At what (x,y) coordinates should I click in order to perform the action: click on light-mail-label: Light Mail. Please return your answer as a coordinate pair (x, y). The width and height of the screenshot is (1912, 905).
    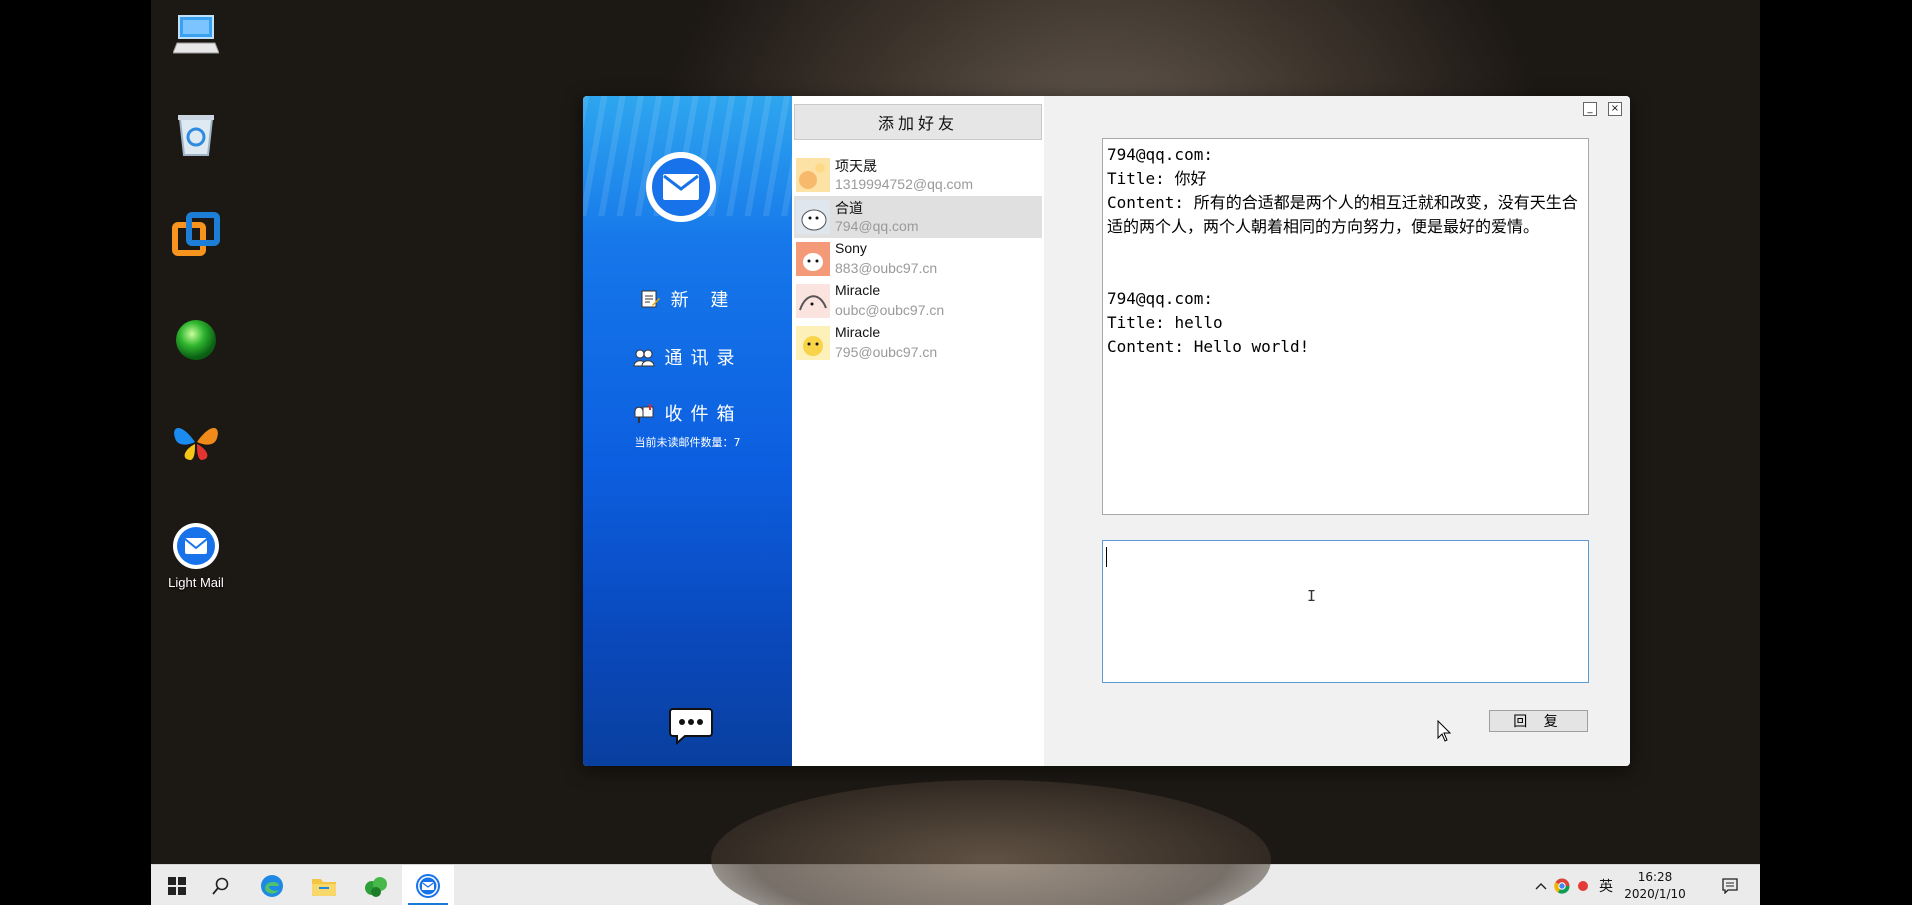
    Looking at the image, I should click on (196, 582).